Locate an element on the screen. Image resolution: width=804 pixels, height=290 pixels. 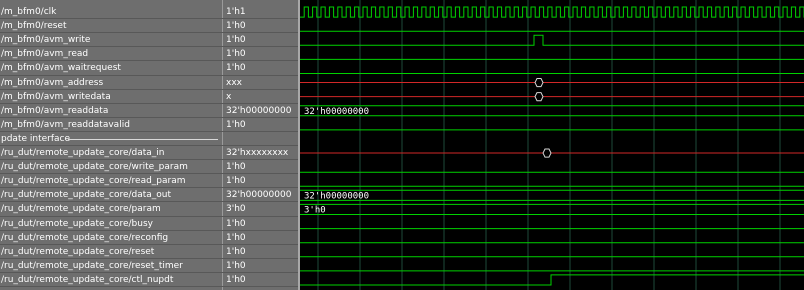
signal-name: /m_bfm0/avm_write is located at coordinates (111, 40).